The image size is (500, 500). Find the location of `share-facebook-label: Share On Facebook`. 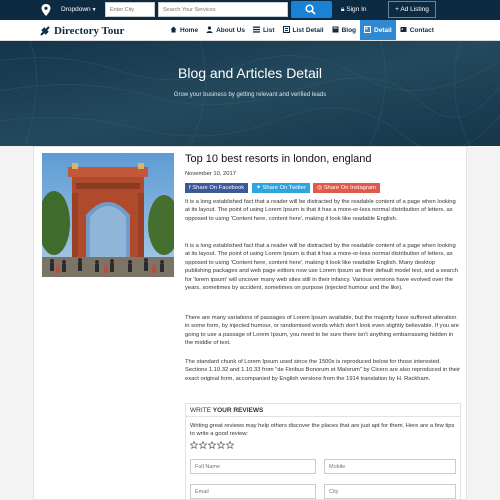

share-facebook-label: Share On Facebook is located at coordinates (218, 188).